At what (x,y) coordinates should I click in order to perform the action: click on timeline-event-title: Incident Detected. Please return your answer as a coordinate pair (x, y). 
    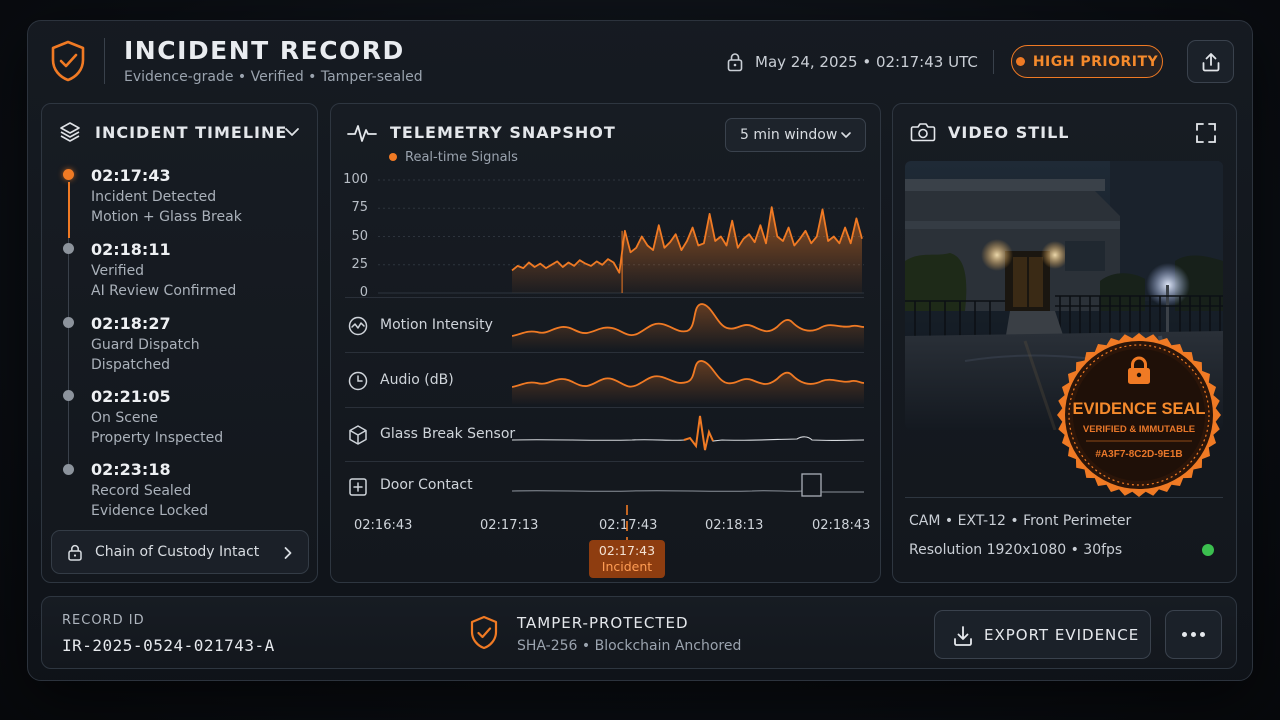
    Looking at the image, I should click on (154, 197).